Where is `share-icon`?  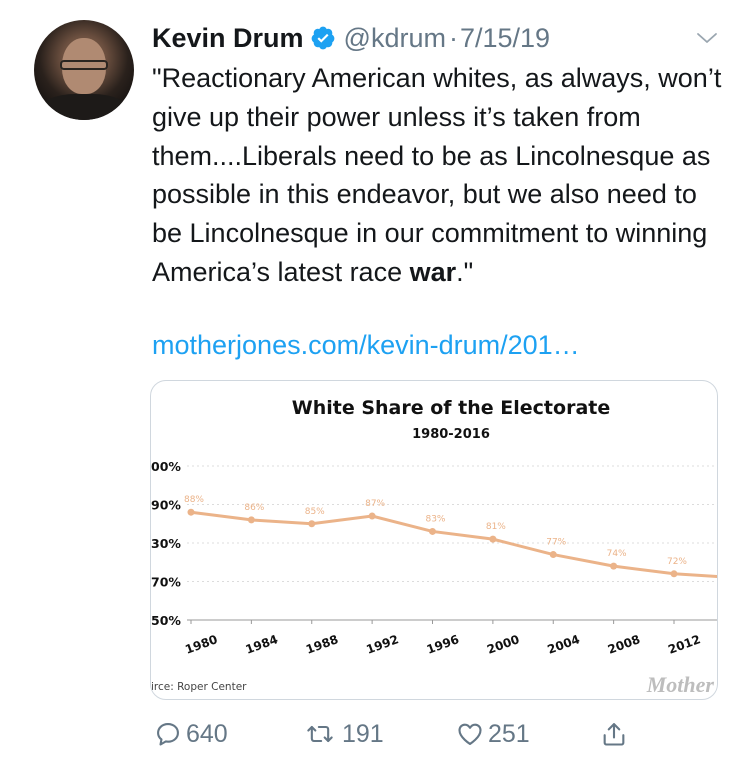 share-icon is located at coordinates (614, 734).